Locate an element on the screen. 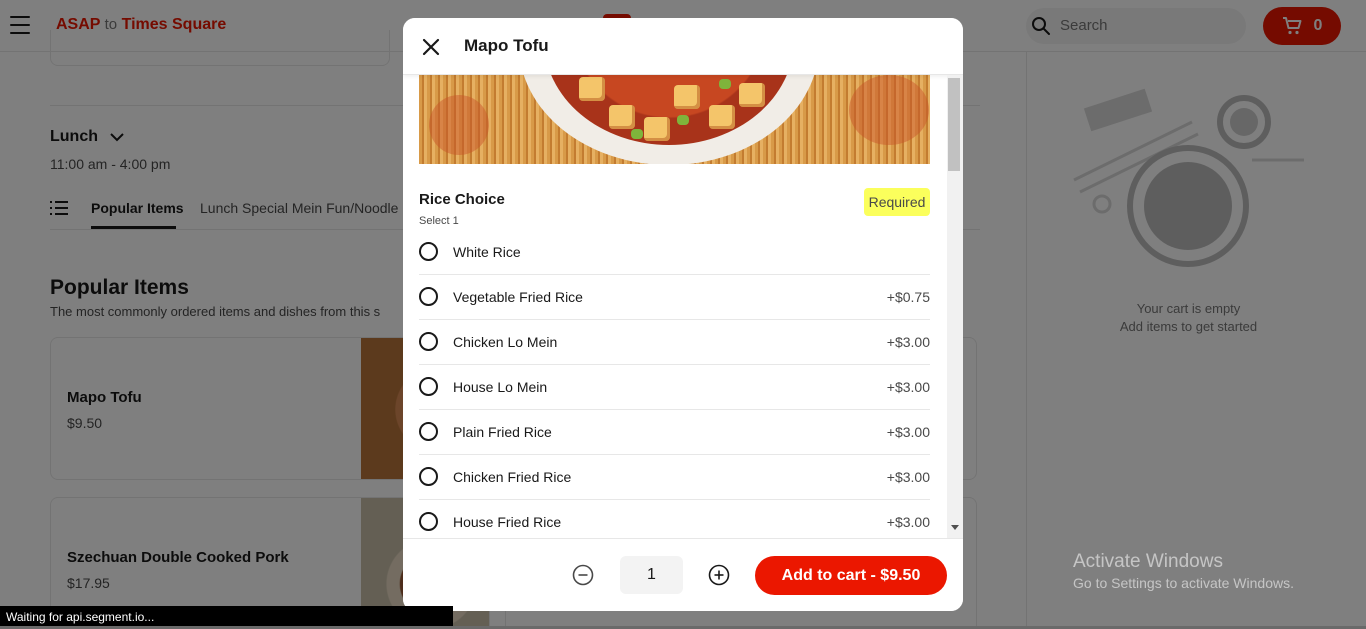 This screenshot has height=629, width=1366. quantity-field: 1 is located at coordinates (651, 575).